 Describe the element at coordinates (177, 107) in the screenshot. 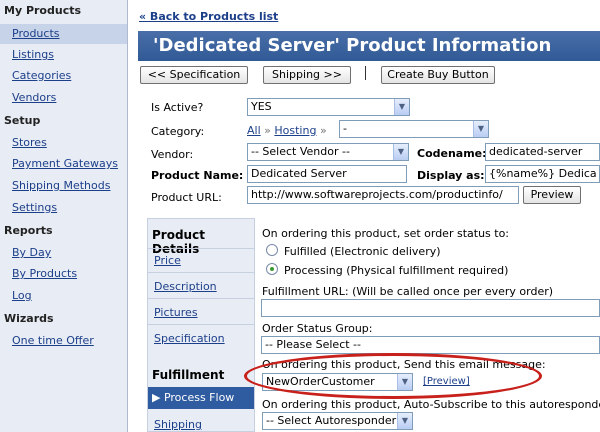

I see `is-active-label: Is Active?` at that location.